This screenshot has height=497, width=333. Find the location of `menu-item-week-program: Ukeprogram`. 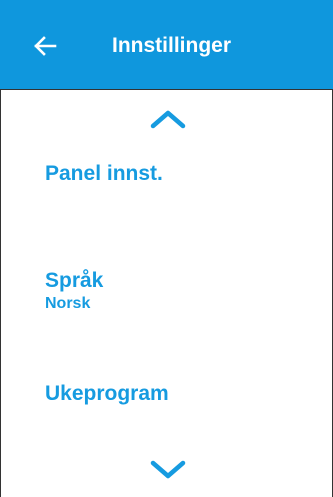

menu-item-week-program: Ukeprogram is located at coordinates (180, 394).